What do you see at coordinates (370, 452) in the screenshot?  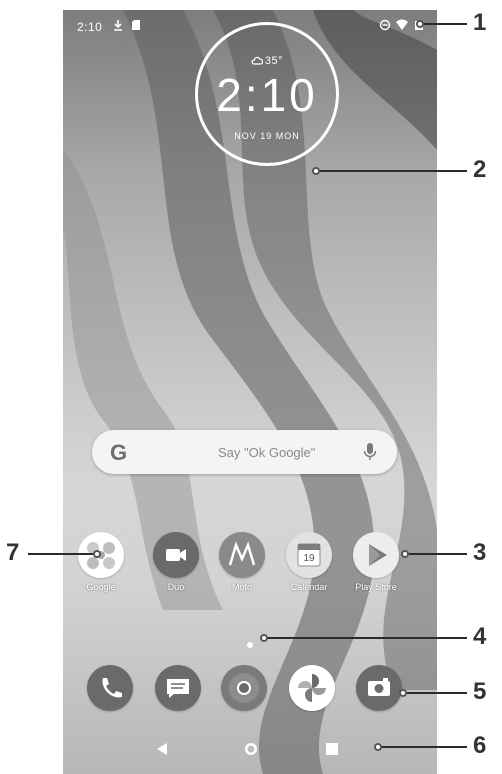 I see `mic-icon` at bounding box center [370, 452].